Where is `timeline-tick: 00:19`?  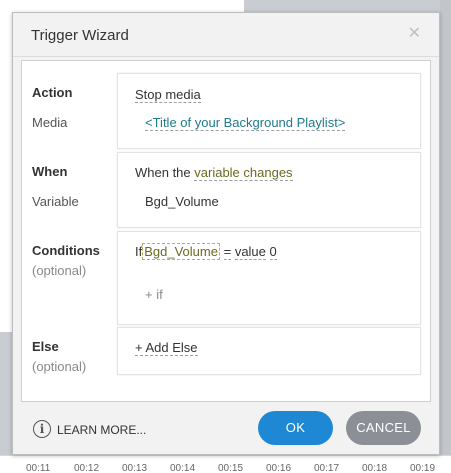
timeline-tick: 00:19 is located at coordinates (423, 468).